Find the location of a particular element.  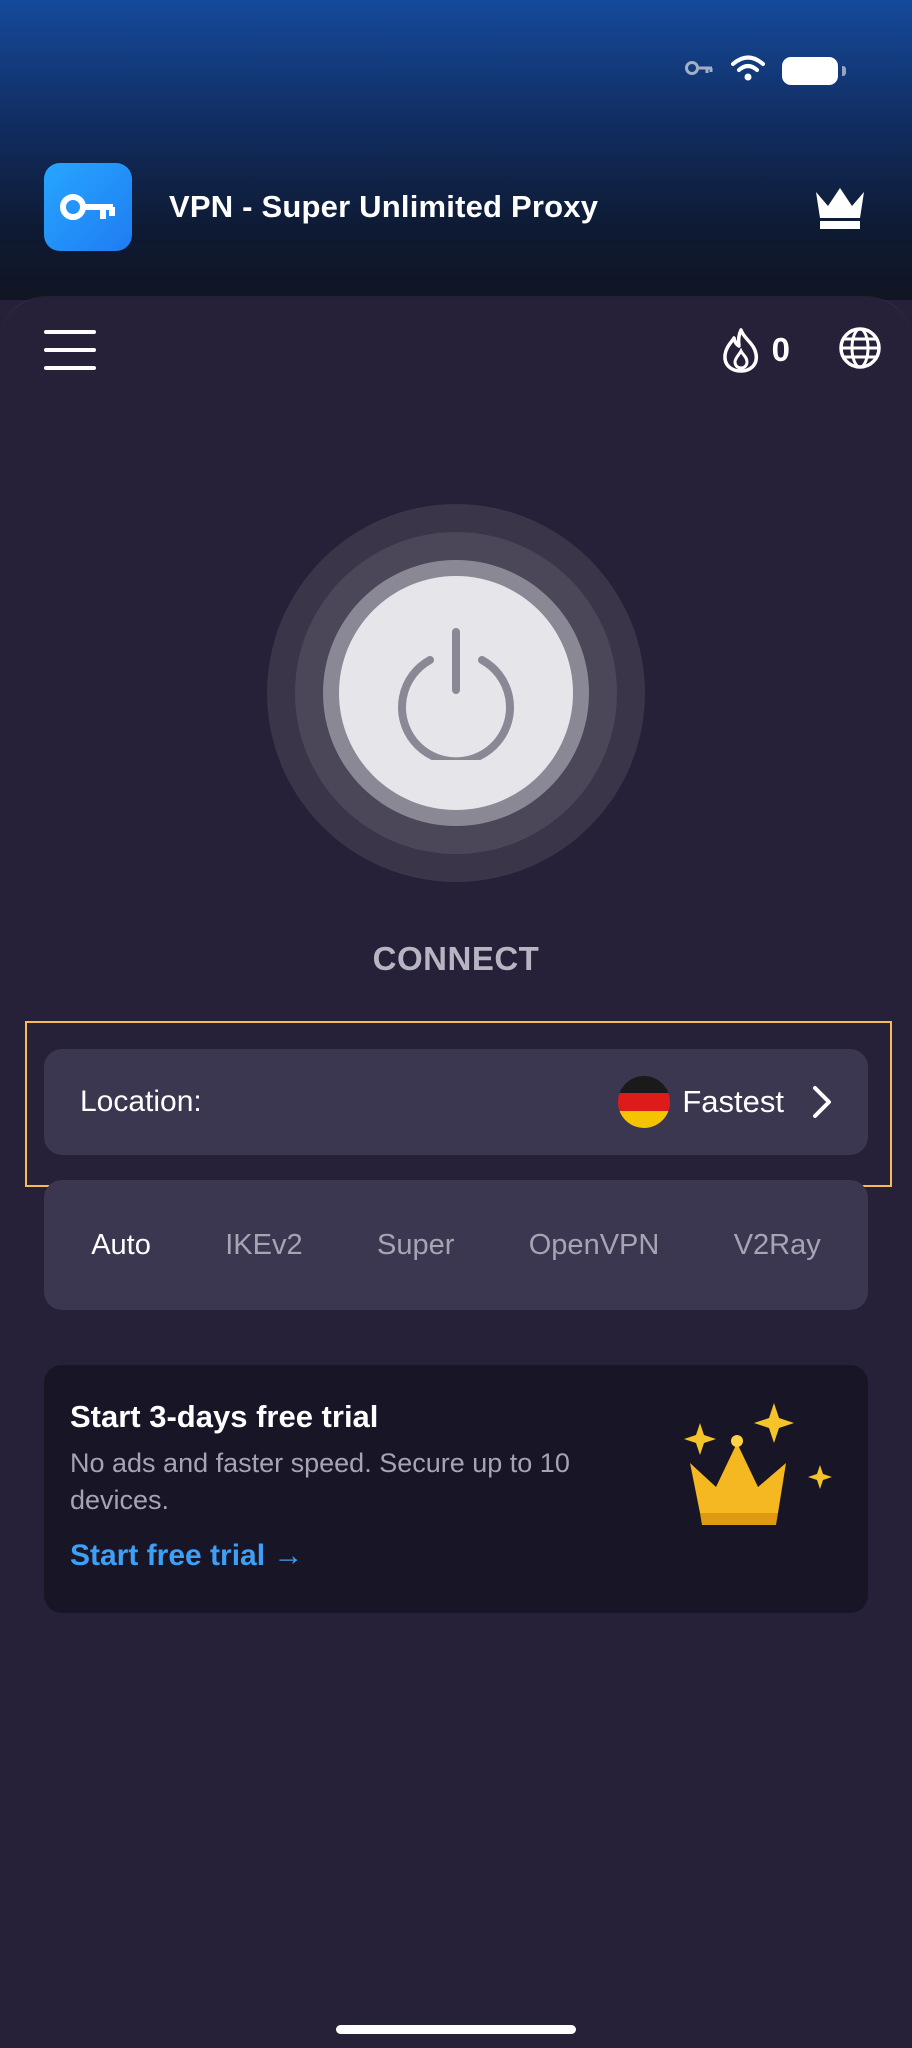

location-selector: Location: Fastest is located at coordinates (456, 1102).